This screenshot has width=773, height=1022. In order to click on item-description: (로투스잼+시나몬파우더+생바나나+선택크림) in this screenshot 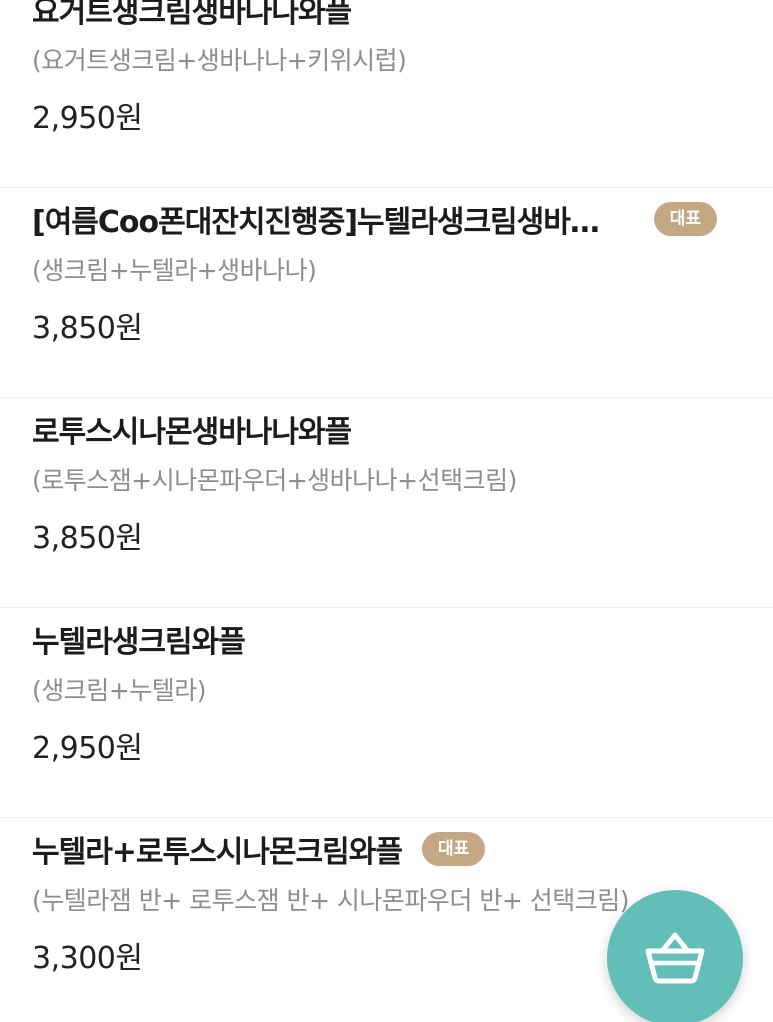, I will do `click(274, 480)`.